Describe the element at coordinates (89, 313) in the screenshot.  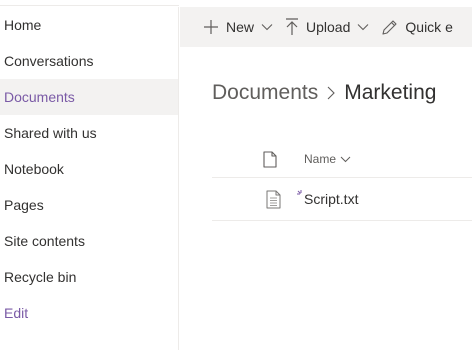
I see `nav-edit-link: Edit` at that location.